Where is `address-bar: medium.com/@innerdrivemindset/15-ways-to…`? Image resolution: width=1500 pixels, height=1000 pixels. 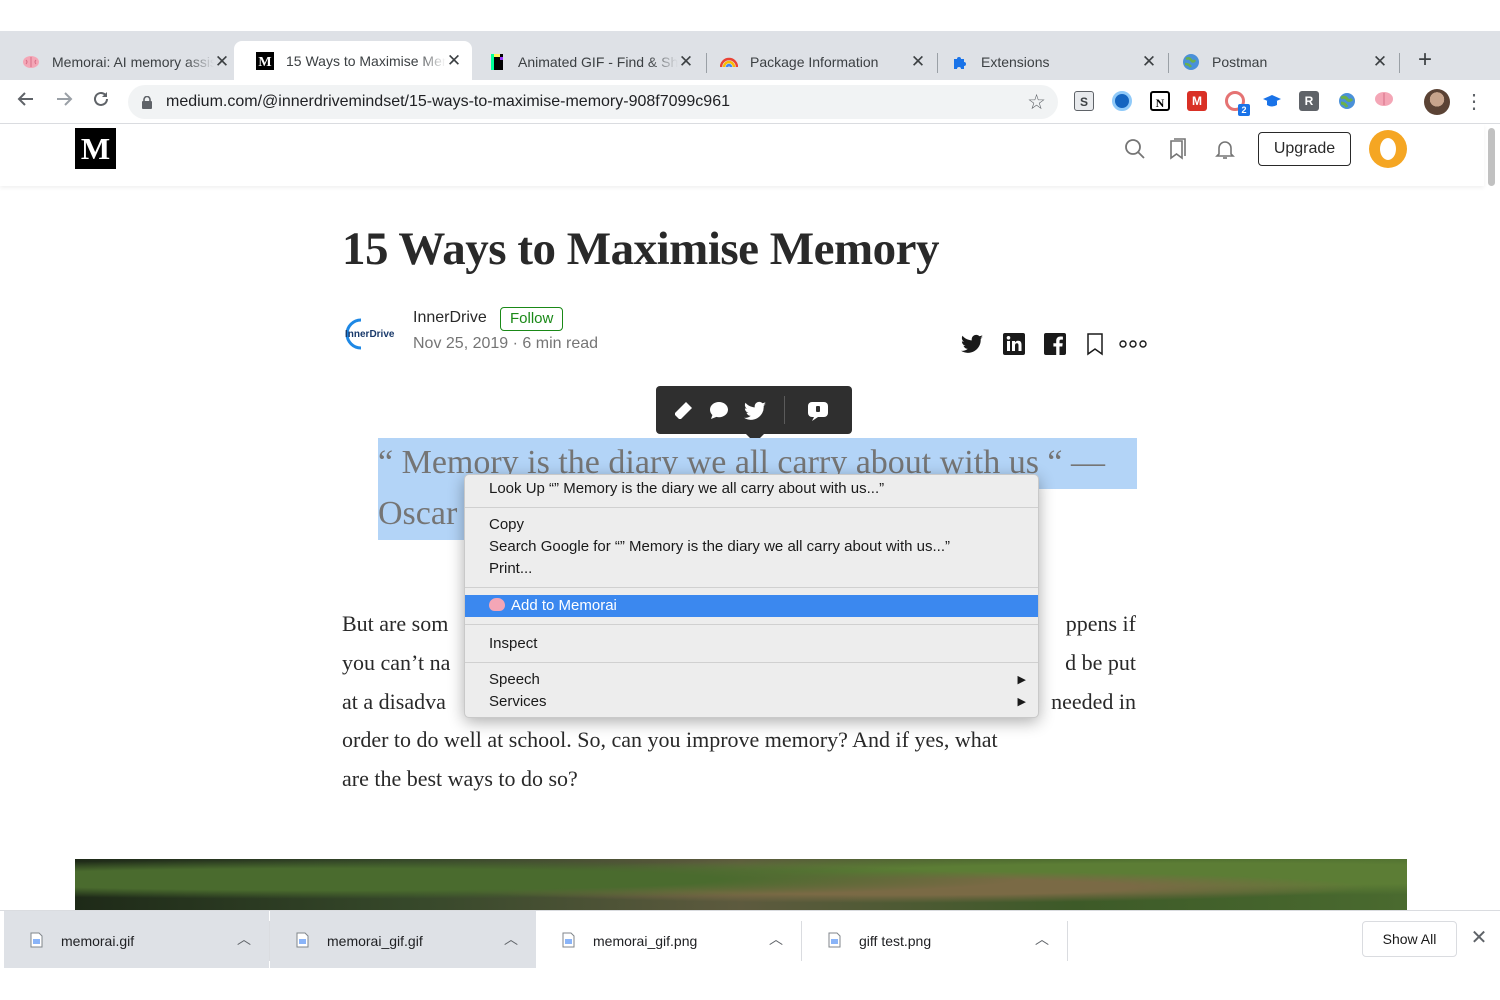
address-bar: medium.com/@innerdrivemindset/15-ways-to… is located at coordinates (593, 102).